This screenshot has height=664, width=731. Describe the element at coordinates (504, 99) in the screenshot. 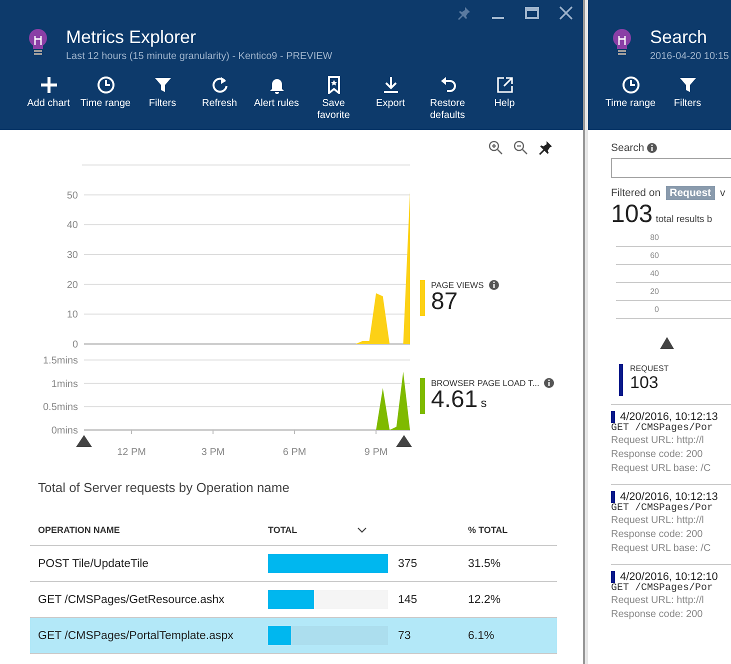

I see `toolbar-button: Help` at that location.